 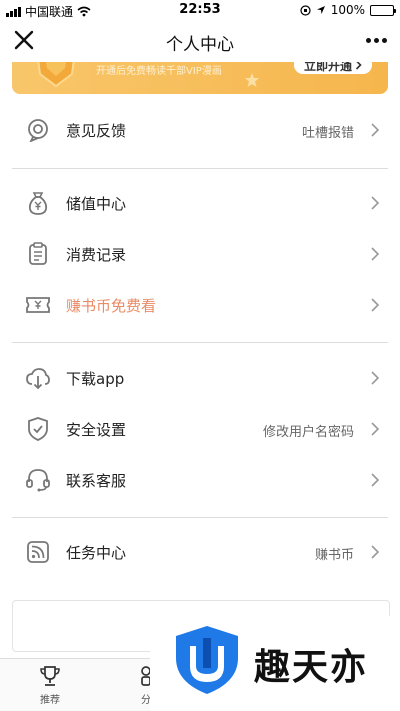 I want to click on shield-logo-icon, so click(x=207, y=660).